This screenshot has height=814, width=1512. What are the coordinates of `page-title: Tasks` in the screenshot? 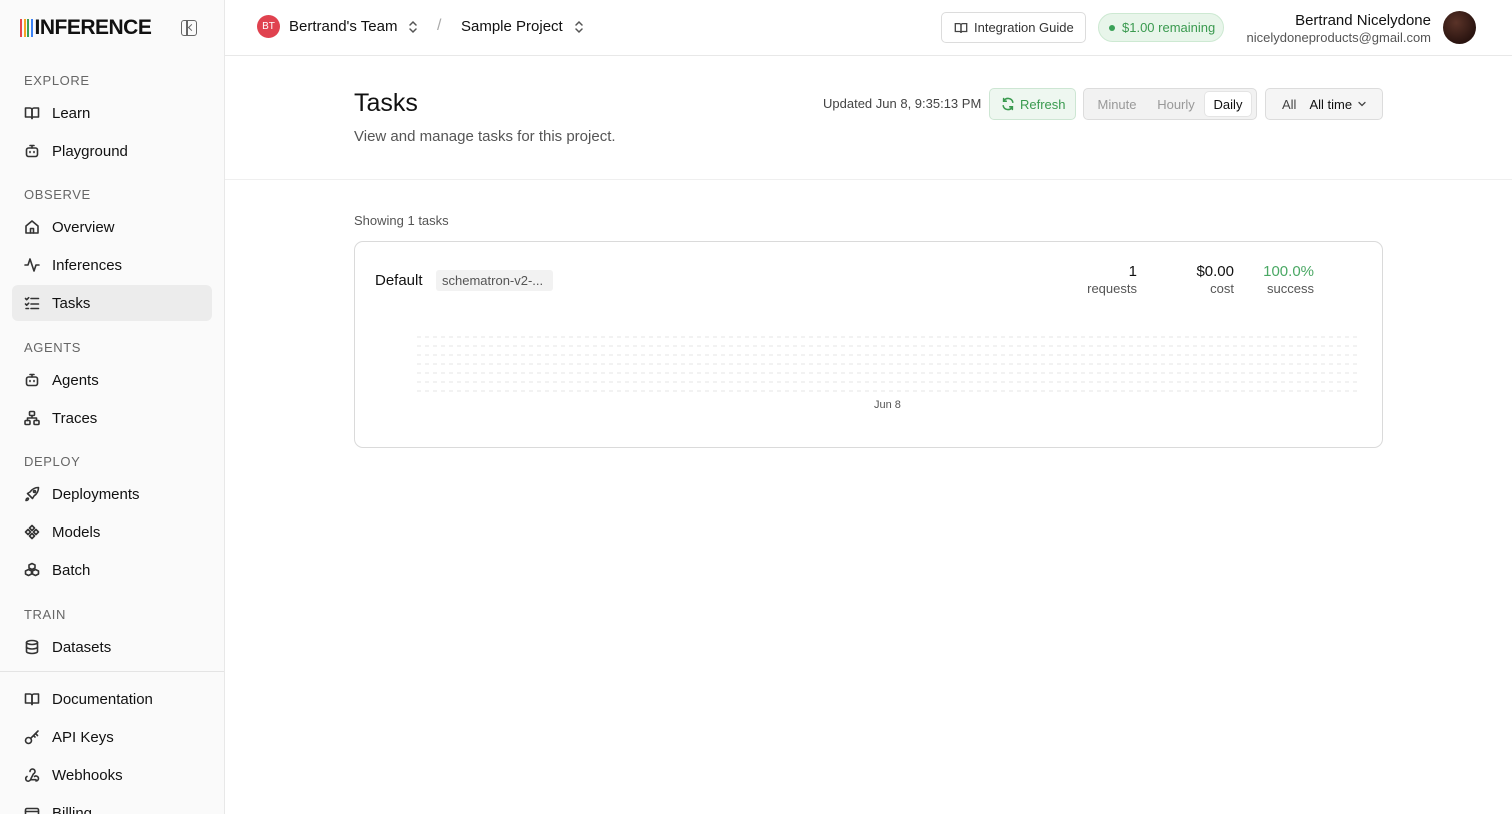 It's located at (386, 103).